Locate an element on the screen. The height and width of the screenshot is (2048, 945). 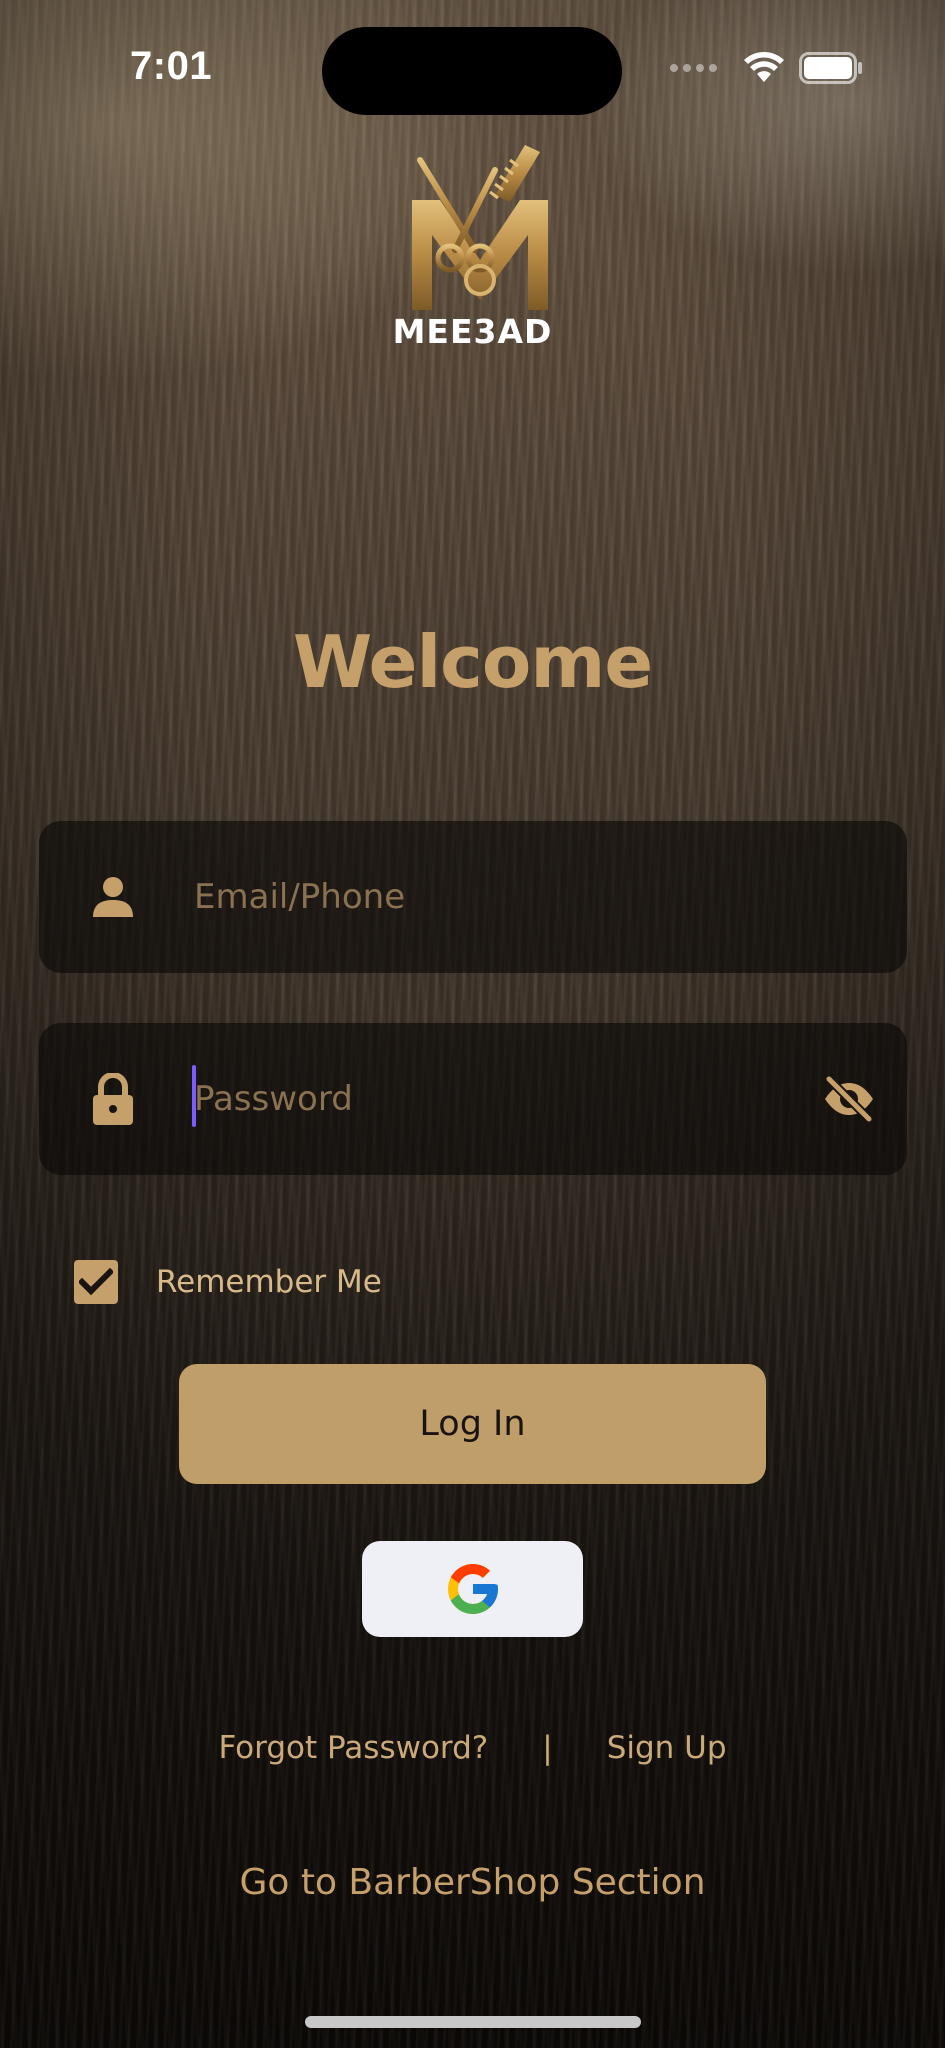
dynamic-island is located at coordinates (472, 71).